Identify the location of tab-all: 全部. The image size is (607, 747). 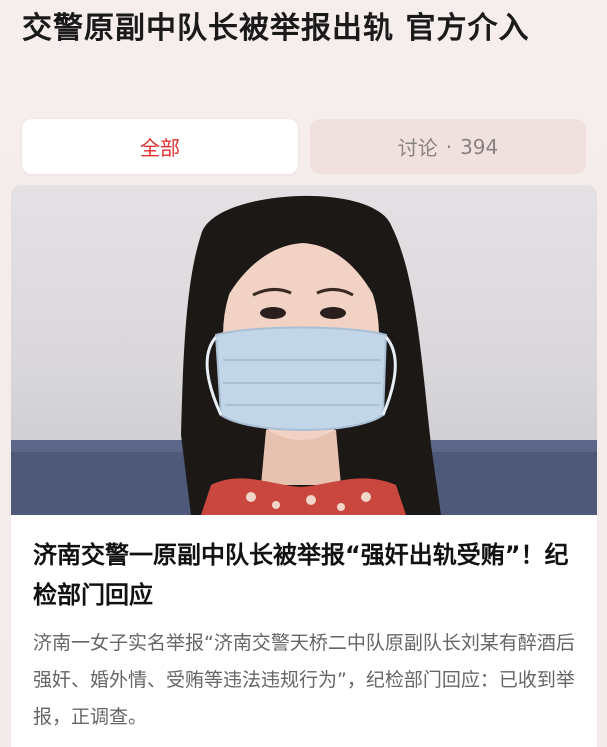
(160, 146).